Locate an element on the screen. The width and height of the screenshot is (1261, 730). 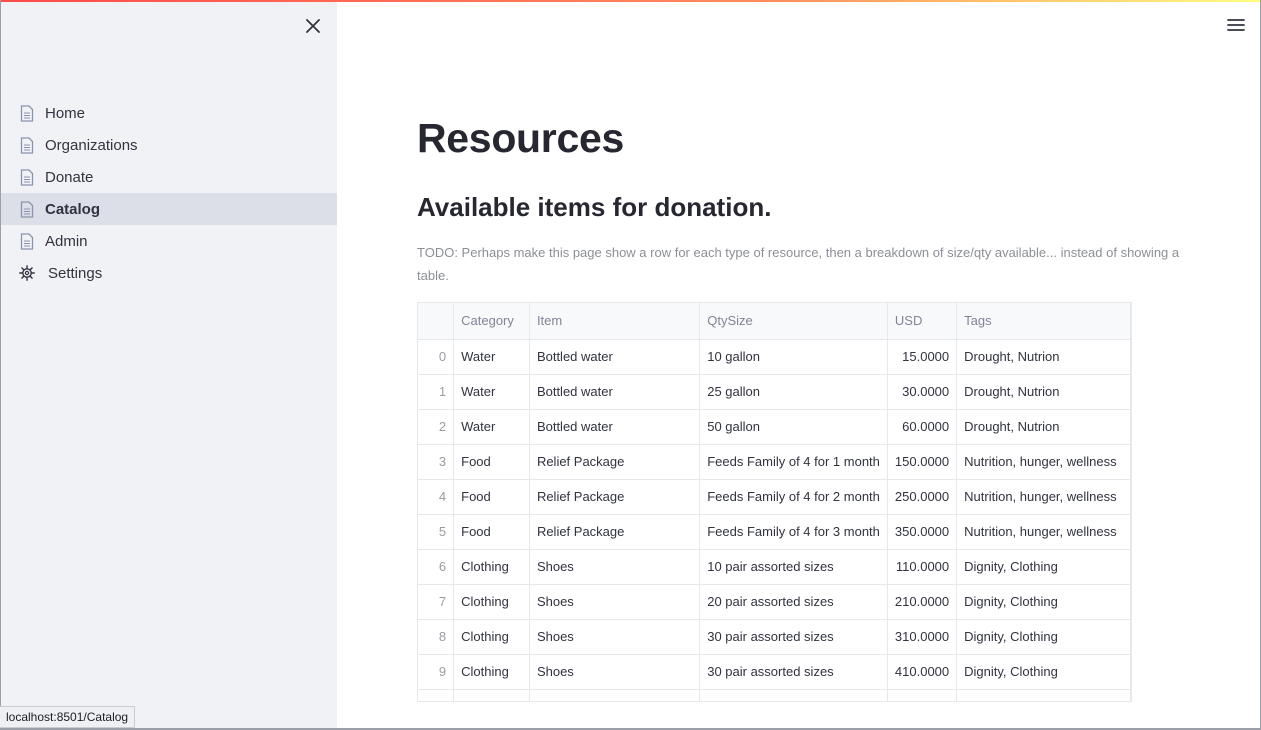
cell-qtysize: 20 pair assorted sizes is located at coordinates (793, 602).